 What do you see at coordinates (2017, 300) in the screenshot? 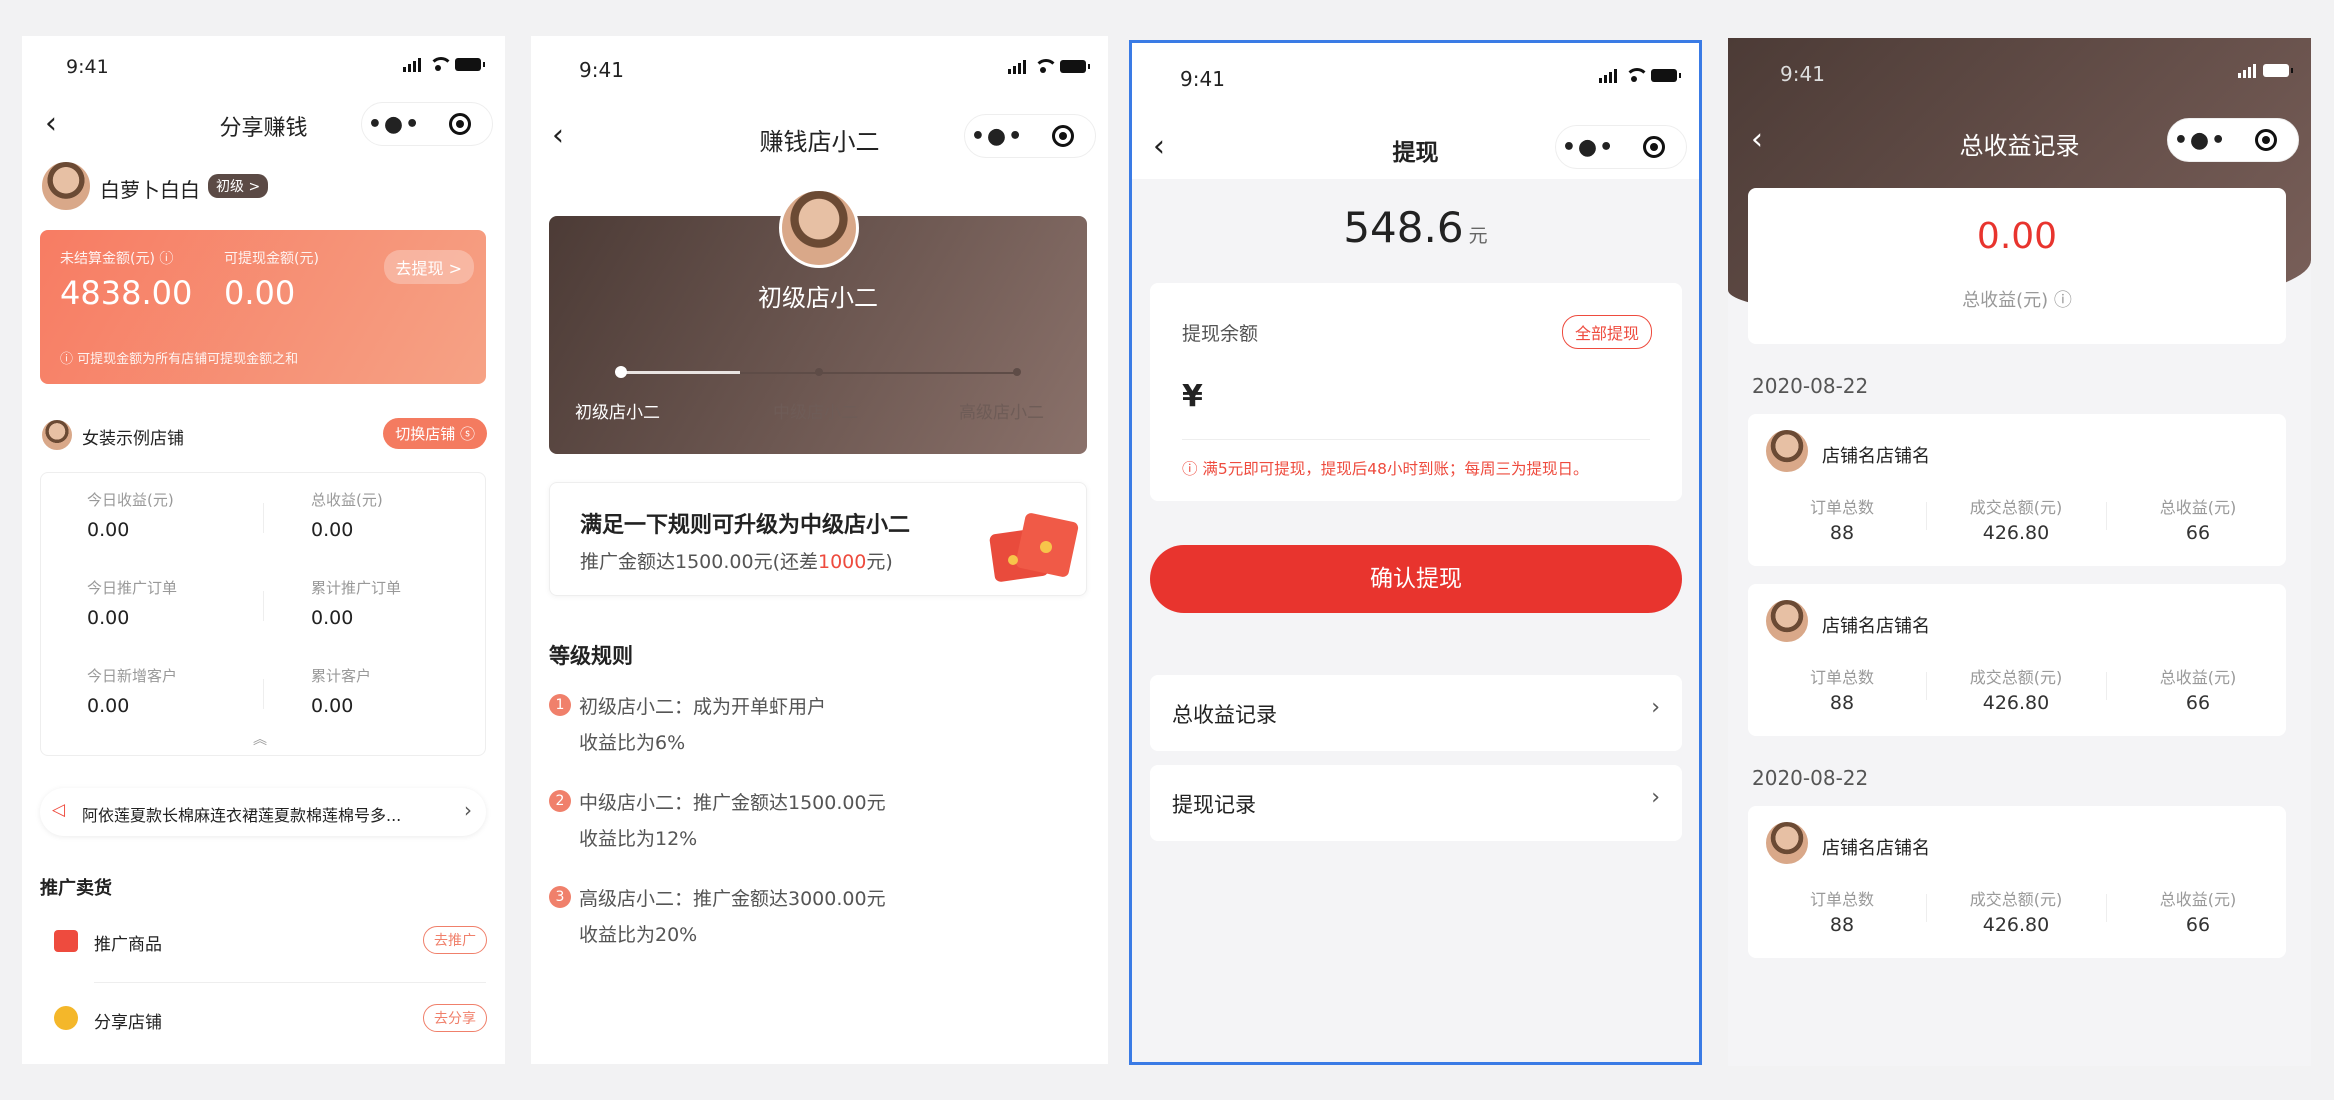
I see `total-income-label: 总收益(元) ⓘ` at bounding box center [2017, 300].